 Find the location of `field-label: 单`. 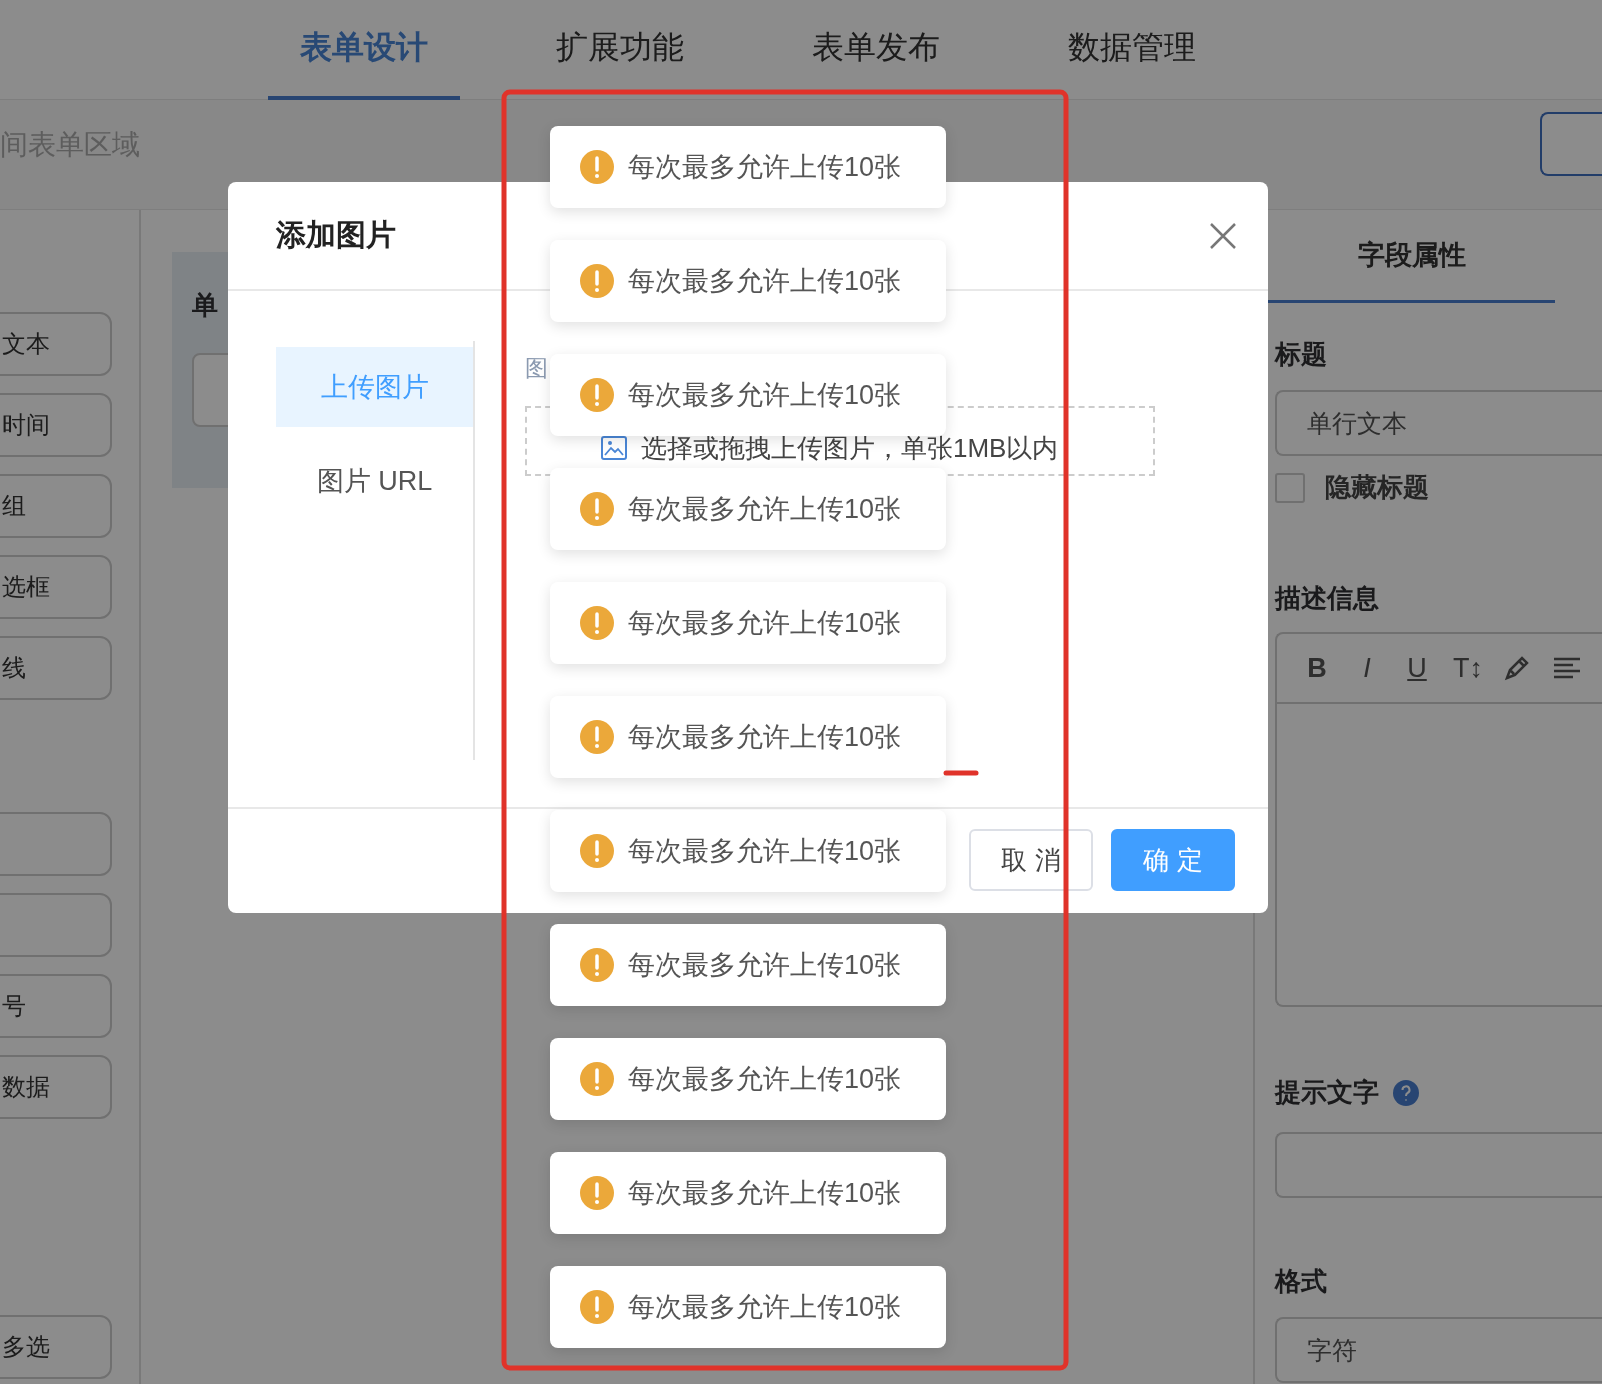

field-label: 单 is located at coordinates (205, 305).